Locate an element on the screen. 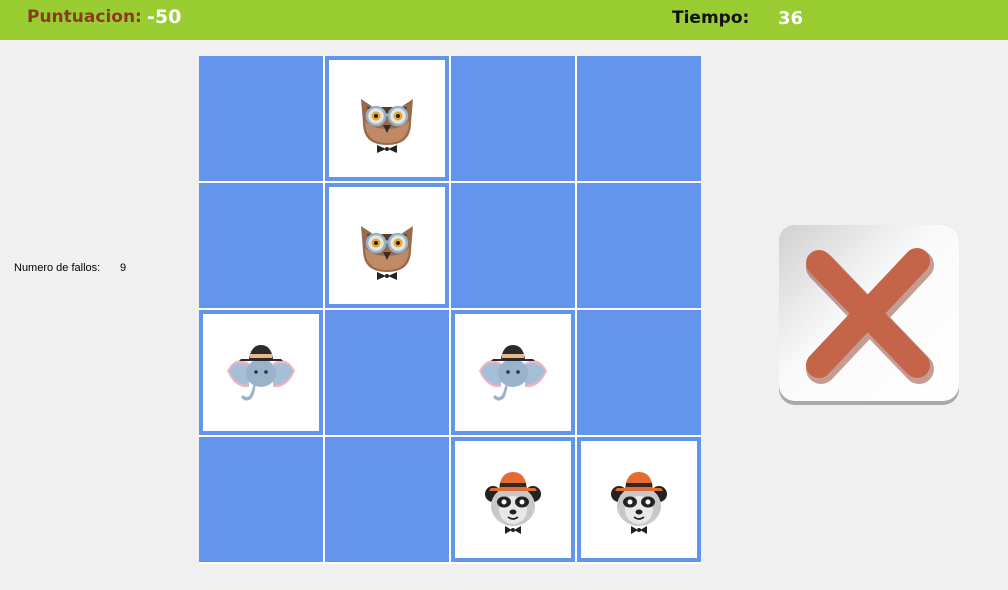 The width and height of the screenshot is (1008, 590). time-label: Tiempo: is located at coordinates (711, 18).